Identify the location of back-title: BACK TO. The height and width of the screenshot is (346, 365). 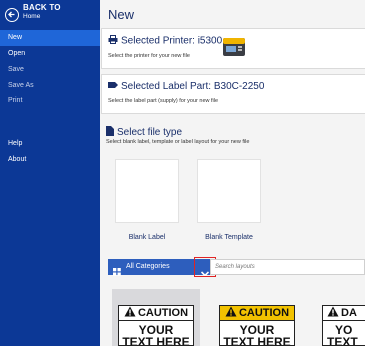
(42, 7).